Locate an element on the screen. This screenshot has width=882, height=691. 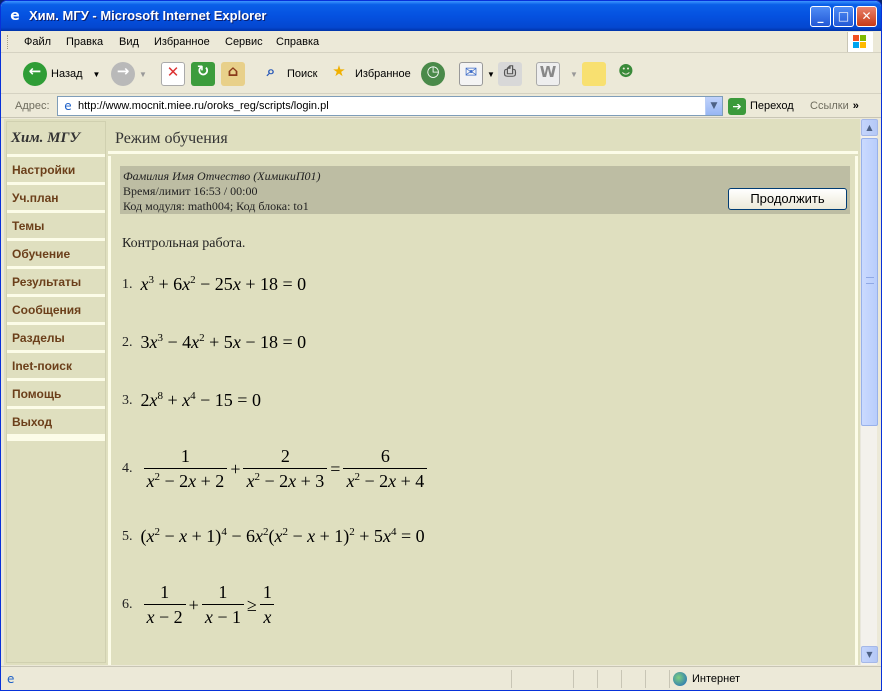
address-dropdown-icon: ▼ is located at coordinates (713, 106).